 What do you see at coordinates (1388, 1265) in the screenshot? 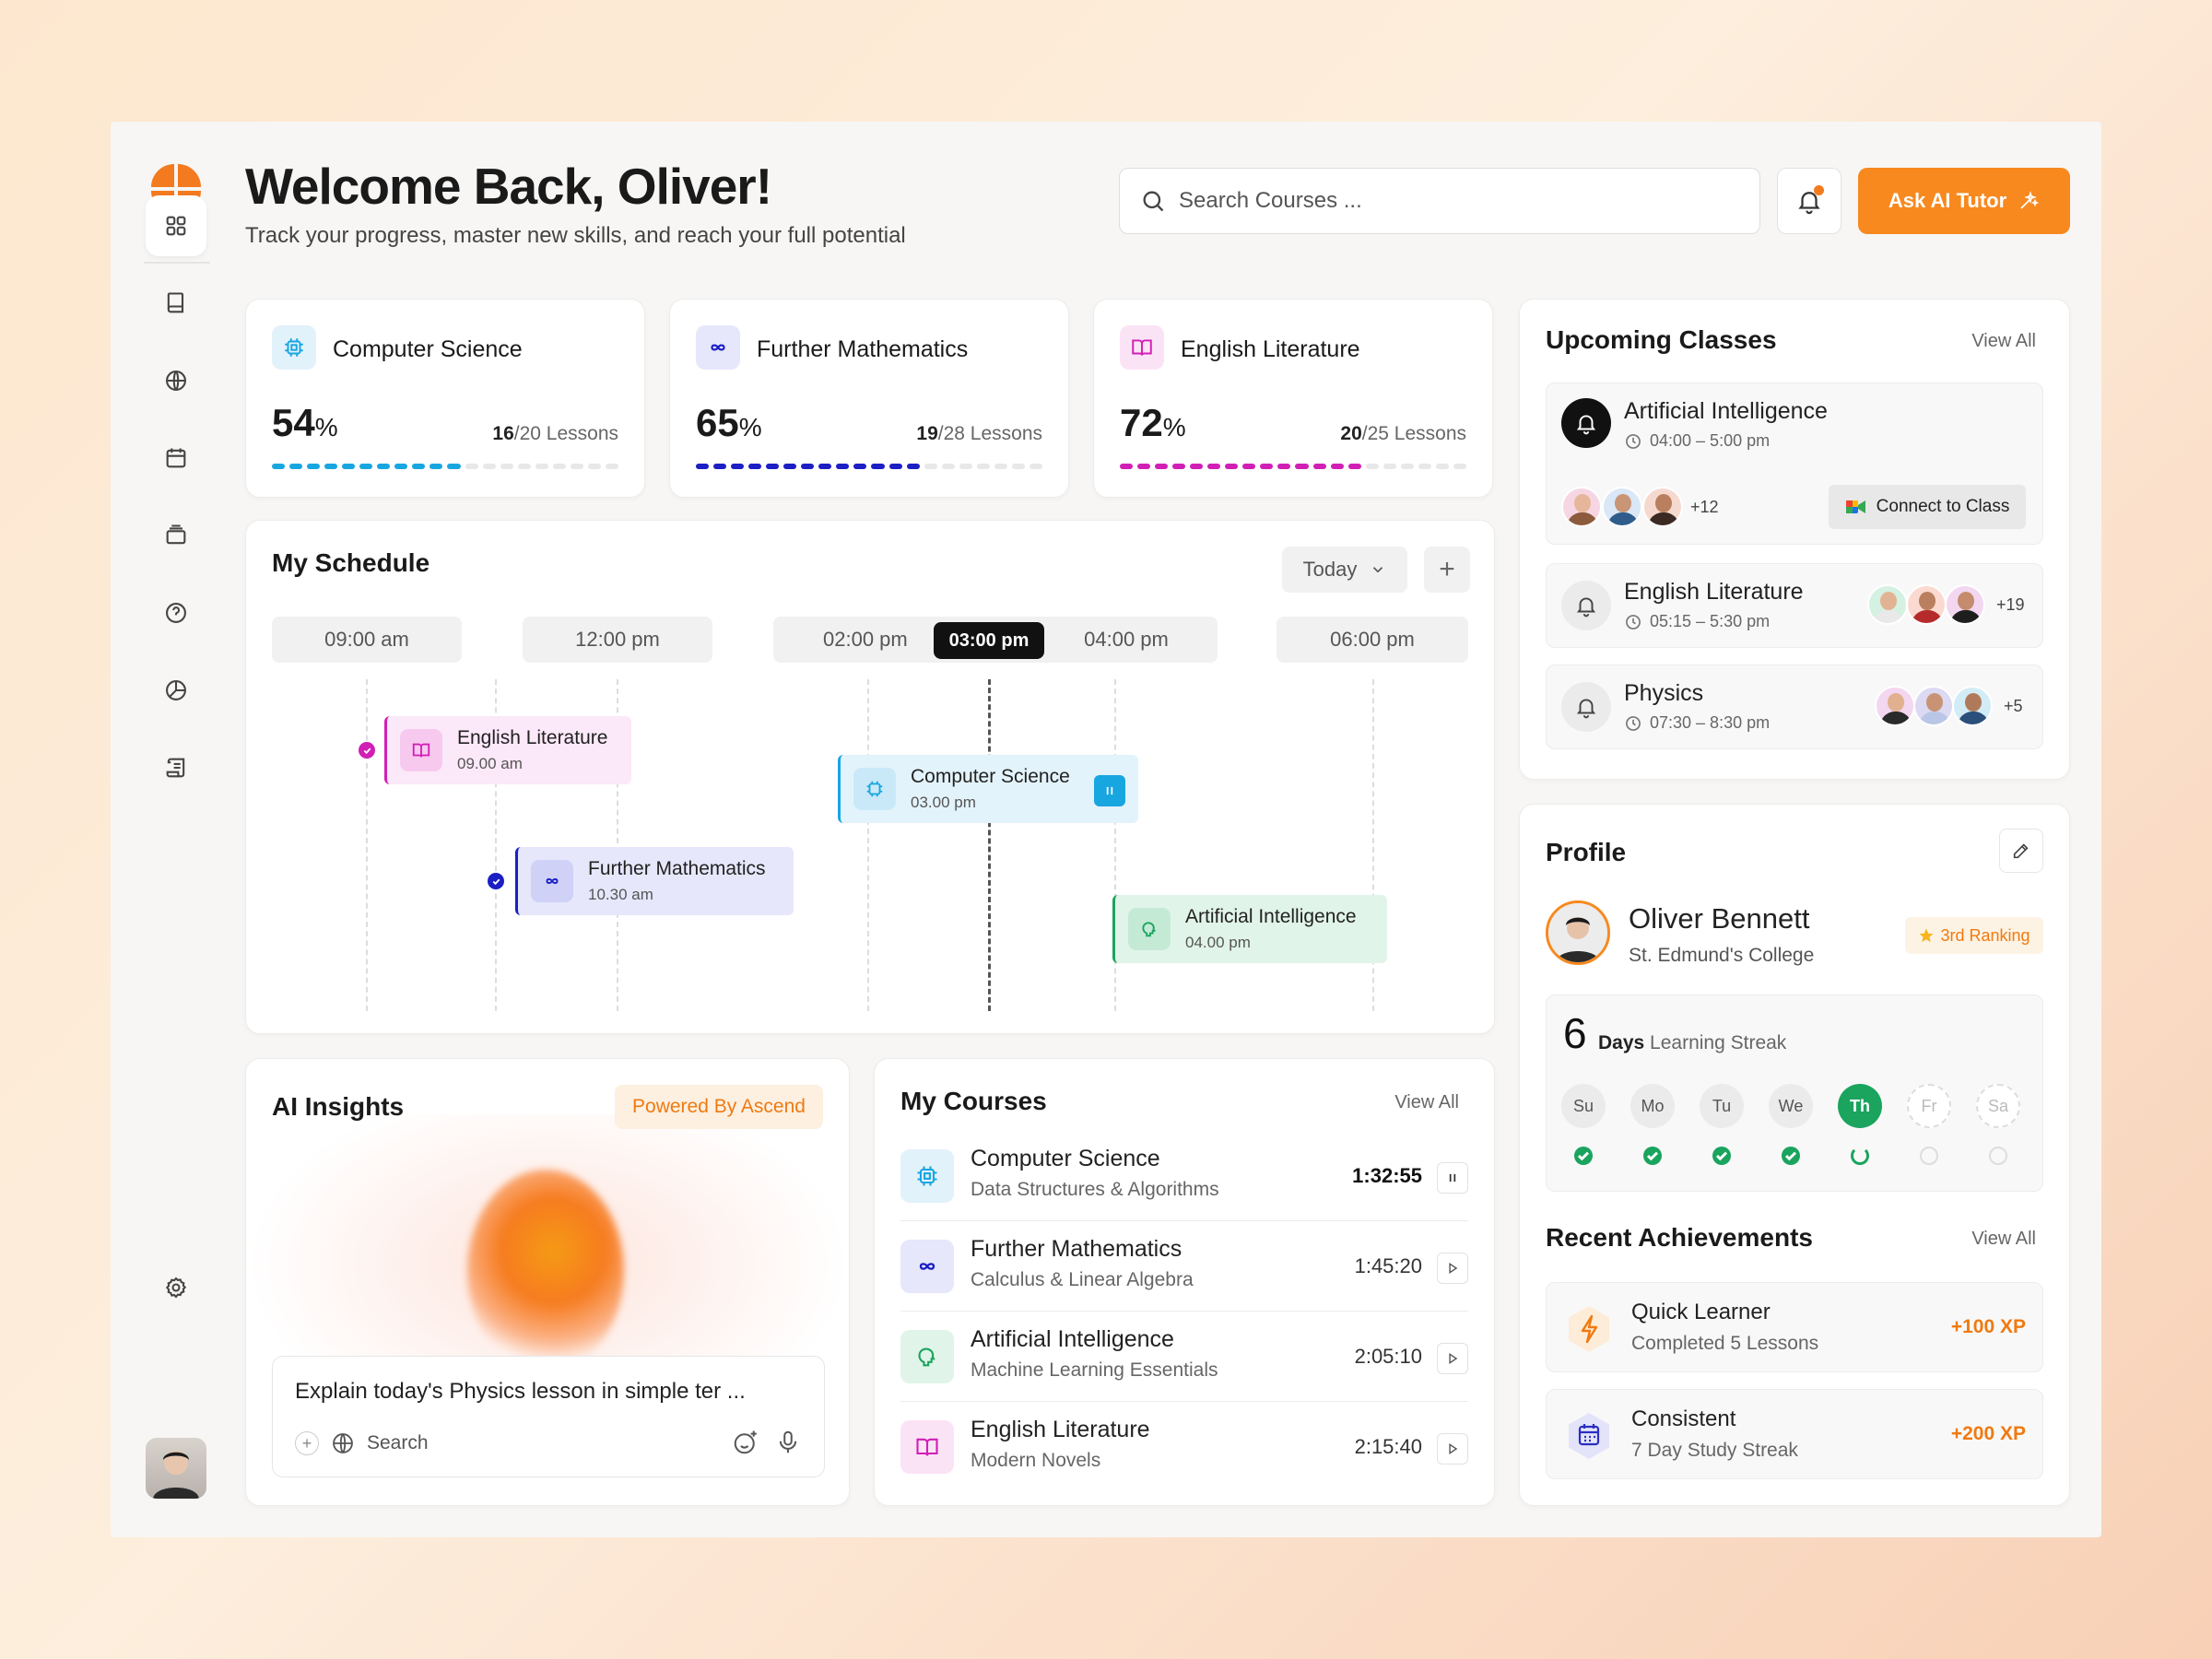
I see `course-time: 1:45:20` at bounding box center [1388, 1265].